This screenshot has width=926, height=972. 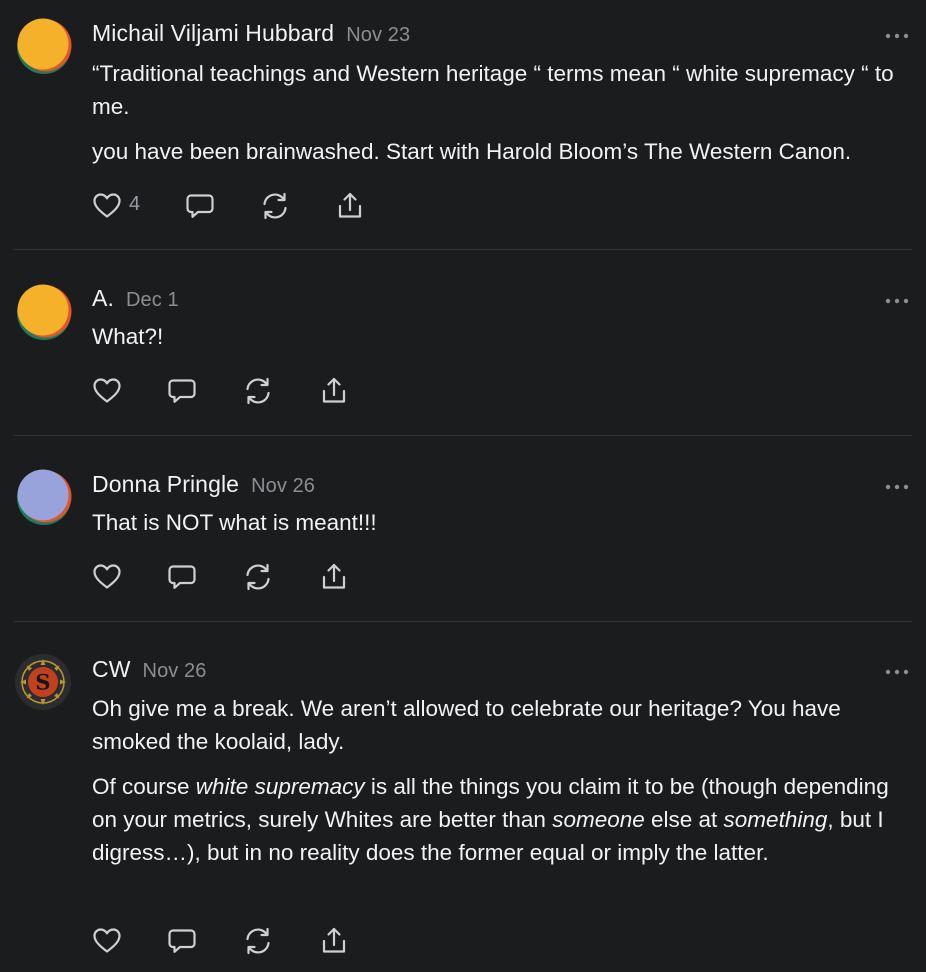 What do you see at coordinates (684, 819) in the screenshot?
I see `text-run: else at` at bounding box center [684, 819].